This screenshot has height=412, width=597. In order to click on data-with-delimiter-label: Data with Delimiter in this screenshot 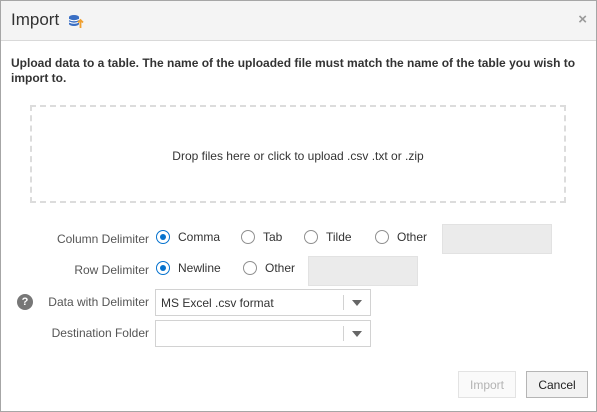, I will do `click(98, 302)`.